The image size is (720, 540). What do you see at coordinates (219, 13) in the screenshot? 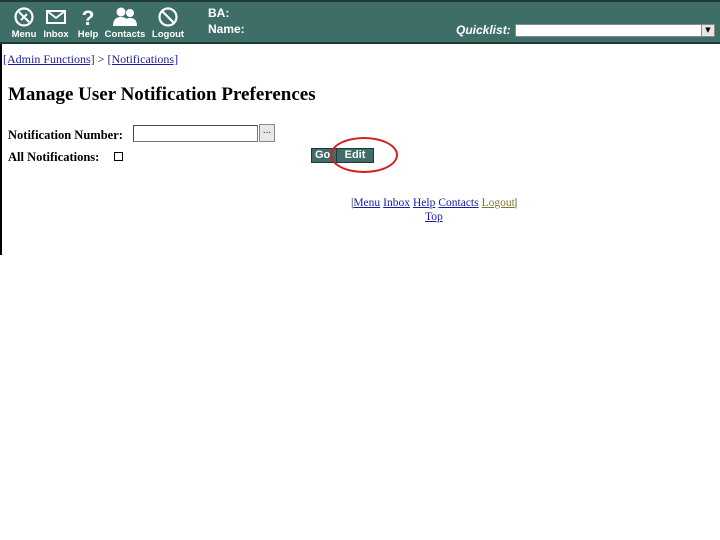
I see `ba-label: BA:` at bounding box center [219, 13].